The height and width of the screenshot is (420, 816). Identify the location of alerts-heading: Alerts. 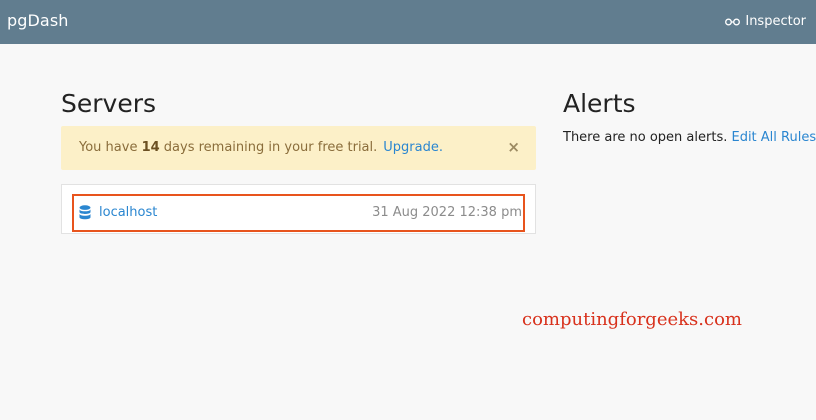
(599, 103).